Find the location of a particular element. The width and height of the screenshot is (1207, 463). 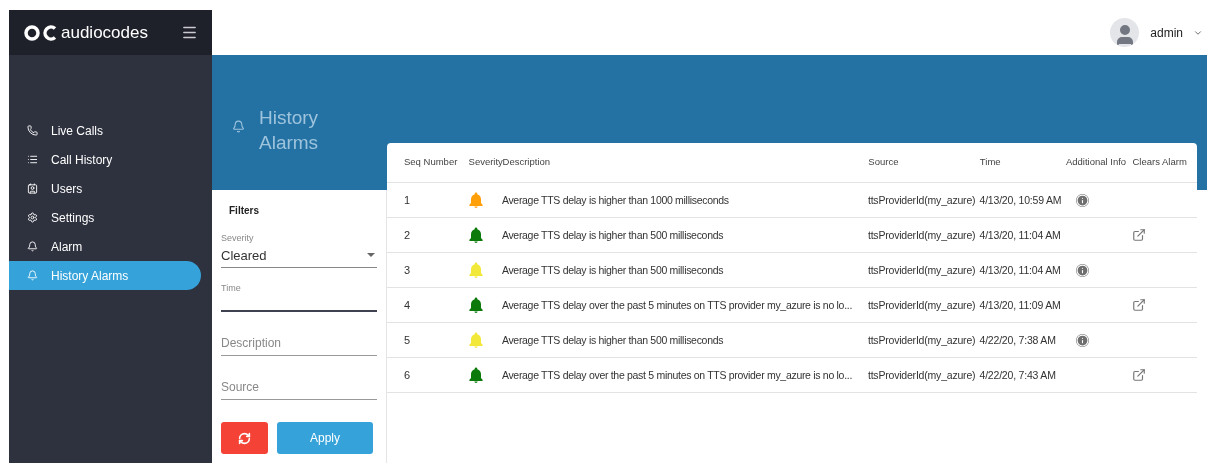

avatar is located at coordinates (1125, 32).